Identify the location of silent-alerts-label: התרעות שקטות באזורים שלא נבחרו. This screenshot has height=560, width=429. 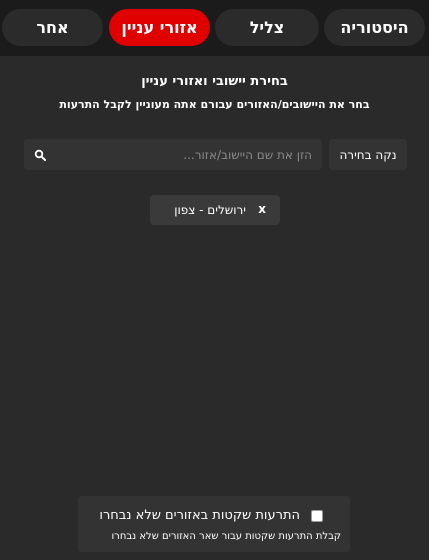
(199, 515).